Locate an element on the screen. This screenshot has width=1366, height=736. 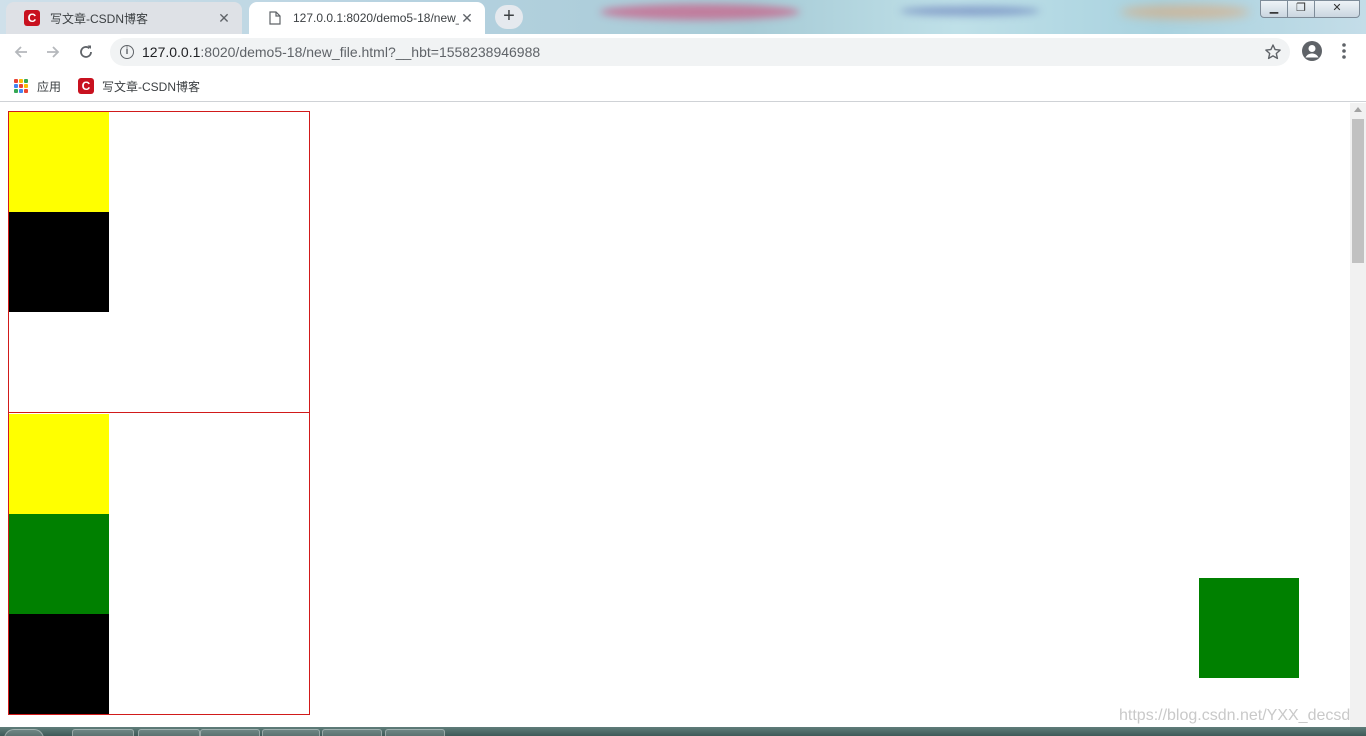
watermark-text: https://blog.csdn.net/YXX_decsdn is located at coordinates (1234, 715).